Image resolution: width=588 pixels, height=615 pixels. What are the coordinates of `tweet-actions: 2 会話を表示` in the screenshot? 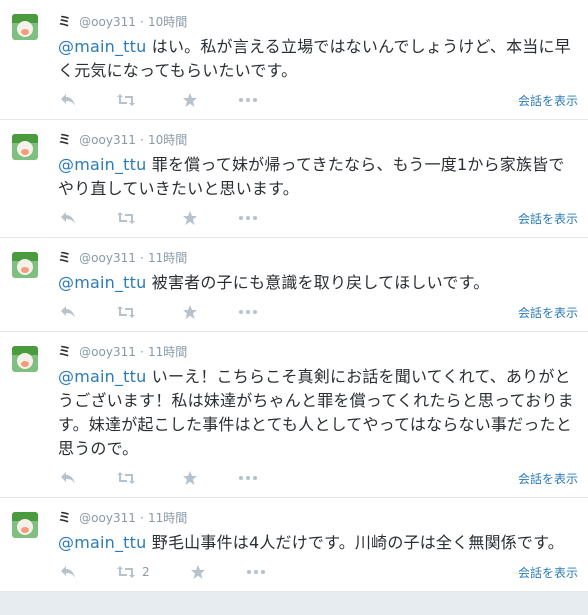 It's located at (318, 572).